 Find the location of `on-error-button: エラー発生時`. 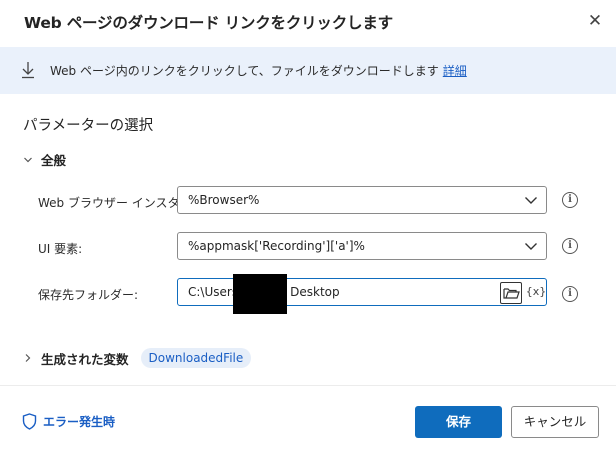

on-error-button: エラー発生時 is located at coordinates (68, 421).